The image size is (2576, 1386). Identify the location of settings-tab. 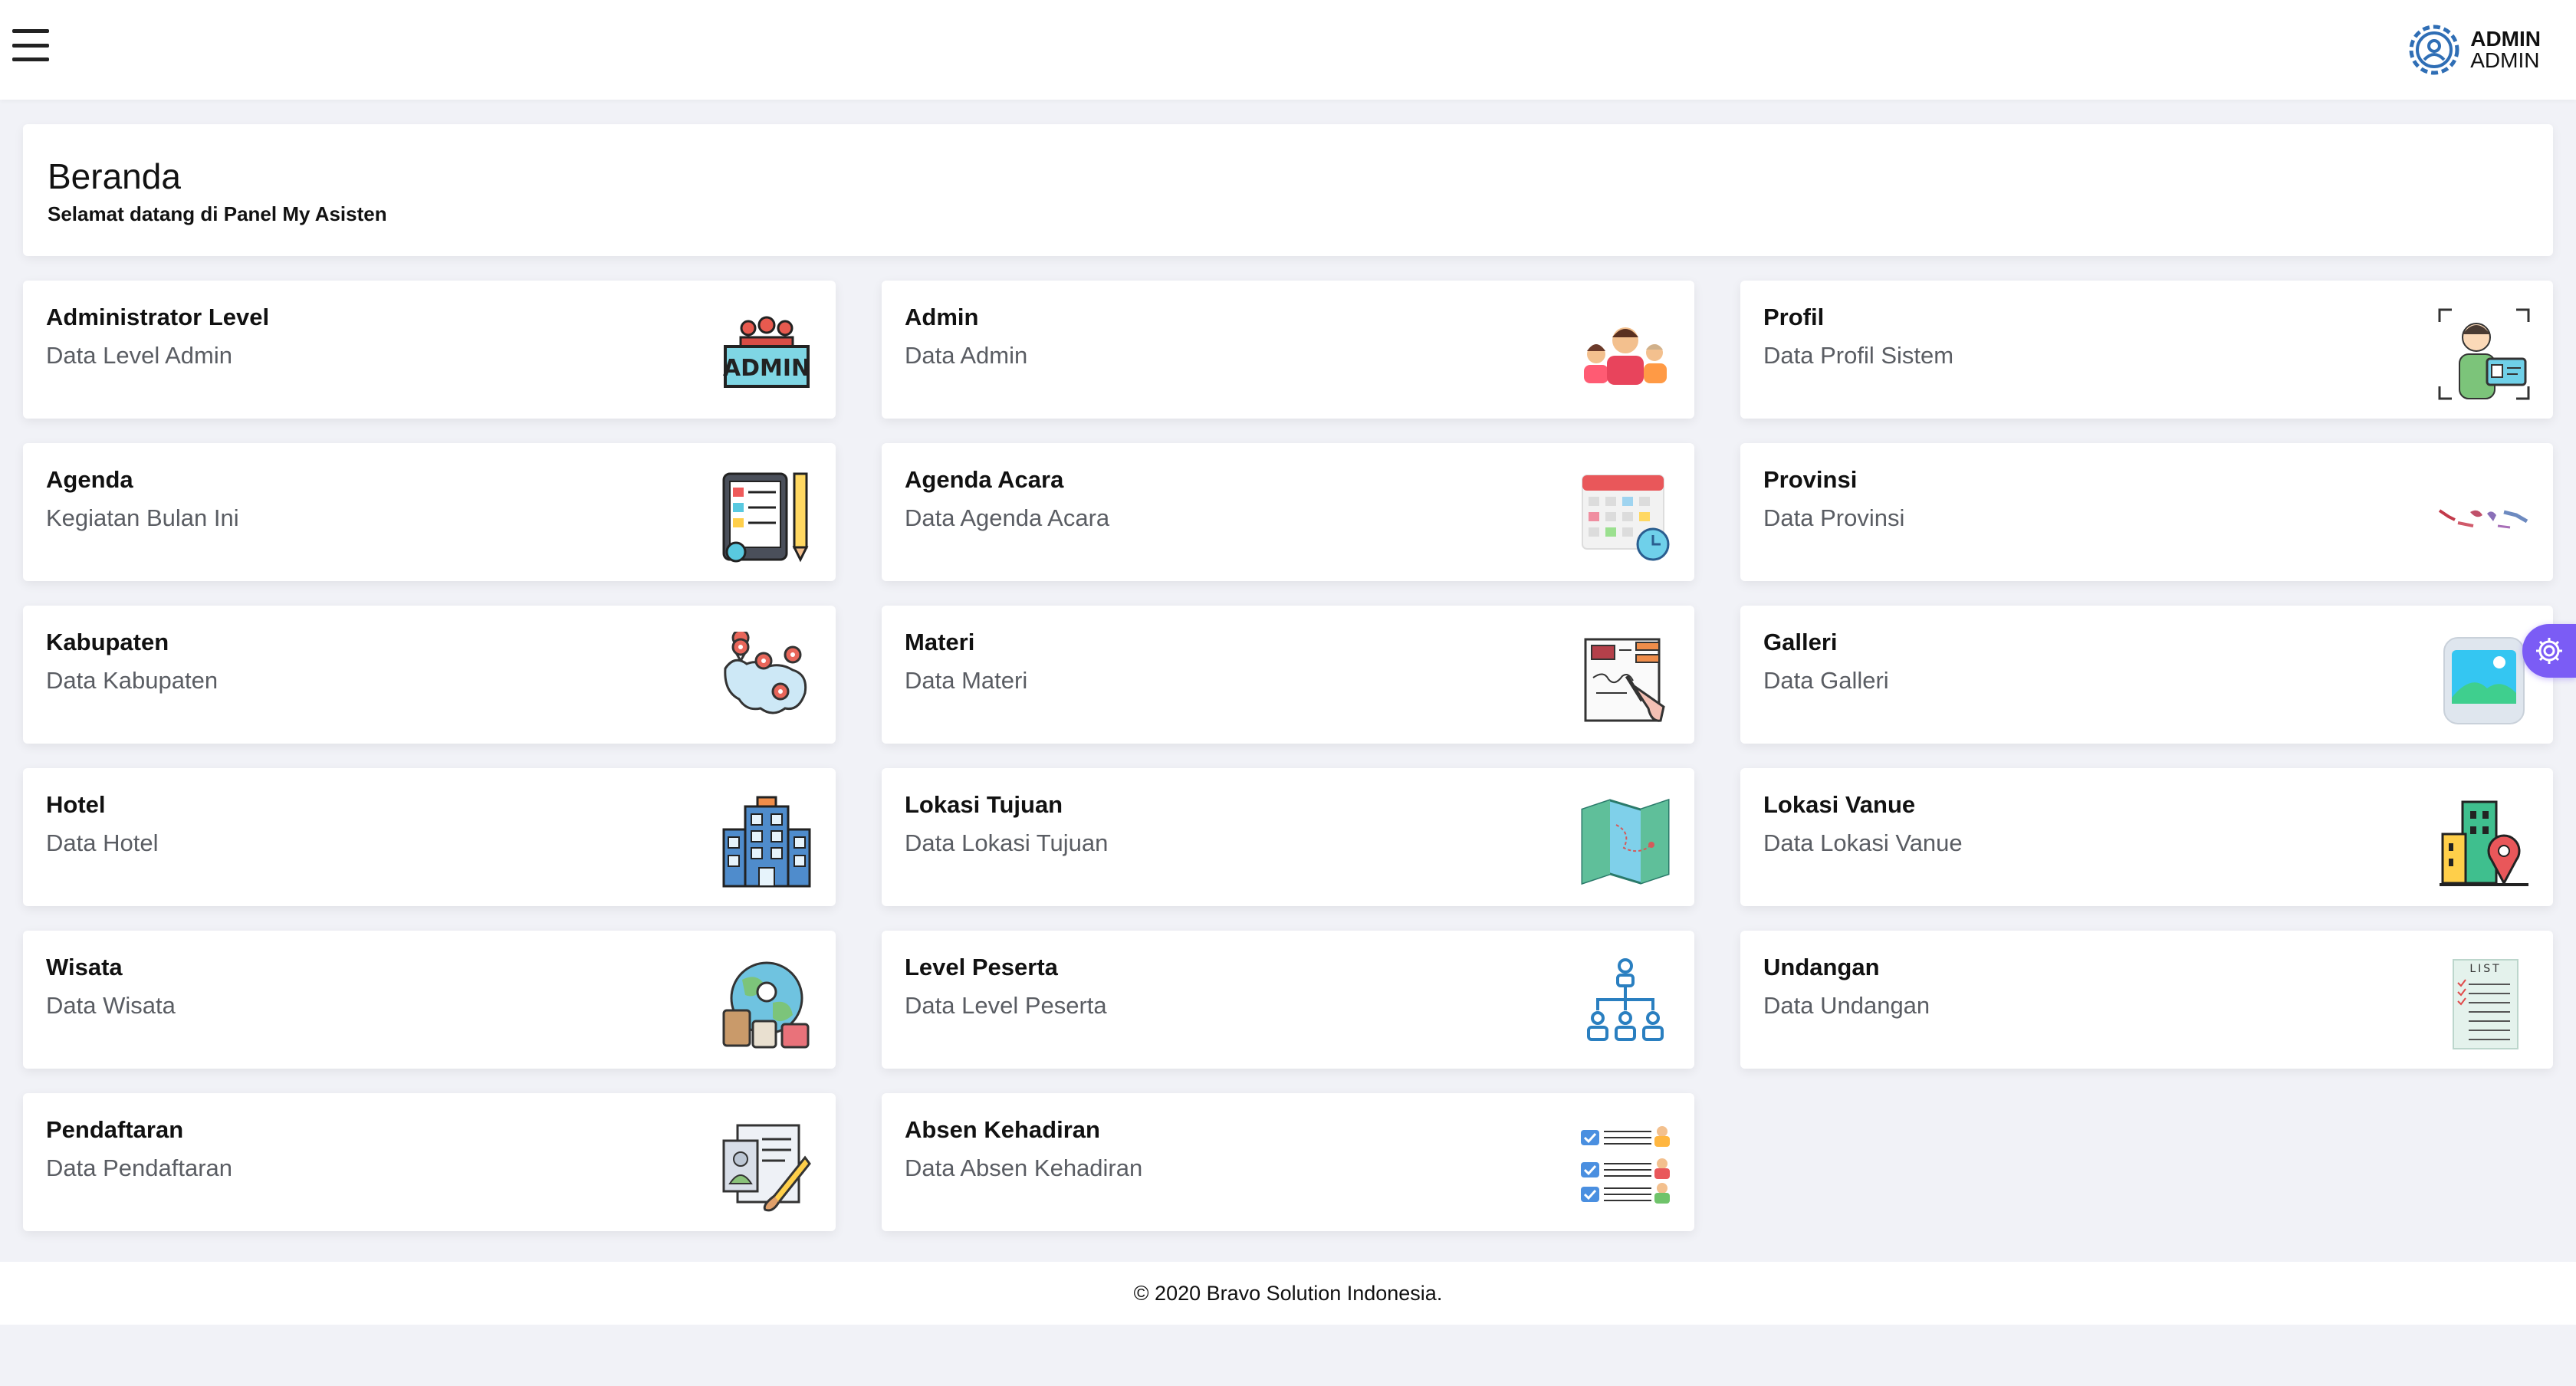
(2549, 651).